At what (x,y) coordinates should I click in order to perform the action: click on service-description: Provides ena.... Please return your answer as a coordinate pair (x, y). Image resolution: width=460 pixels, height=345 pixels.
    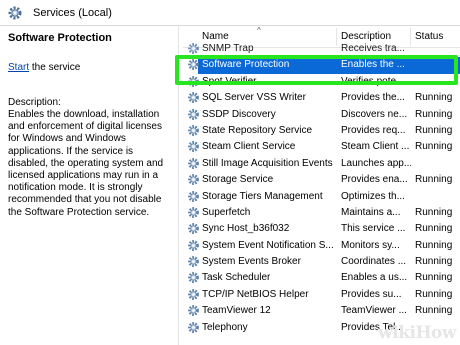
    Looking at the image, I should click on (374, 180).